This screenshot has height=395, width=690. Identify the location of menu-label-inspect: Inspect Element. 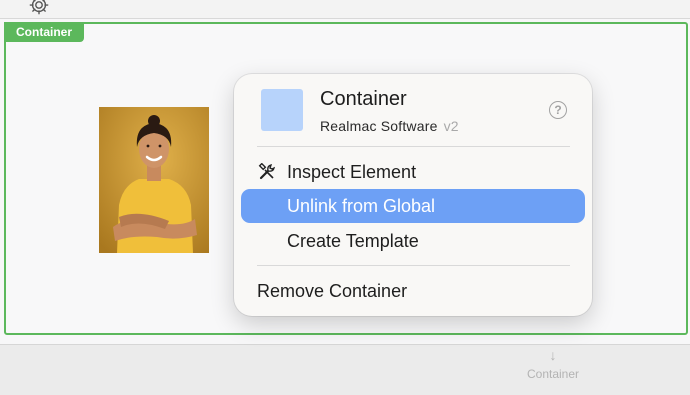
(352, 172).